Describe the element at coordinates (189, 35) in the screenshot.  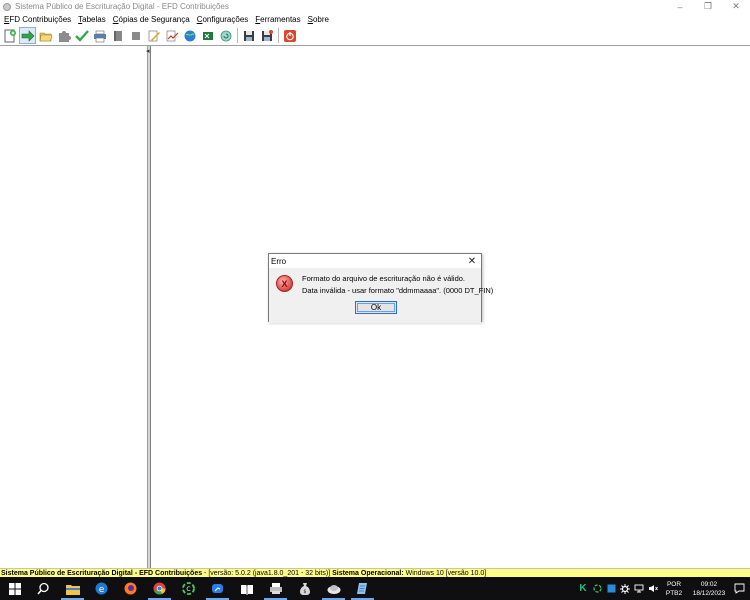
I see `web-globe-icon` at that location.